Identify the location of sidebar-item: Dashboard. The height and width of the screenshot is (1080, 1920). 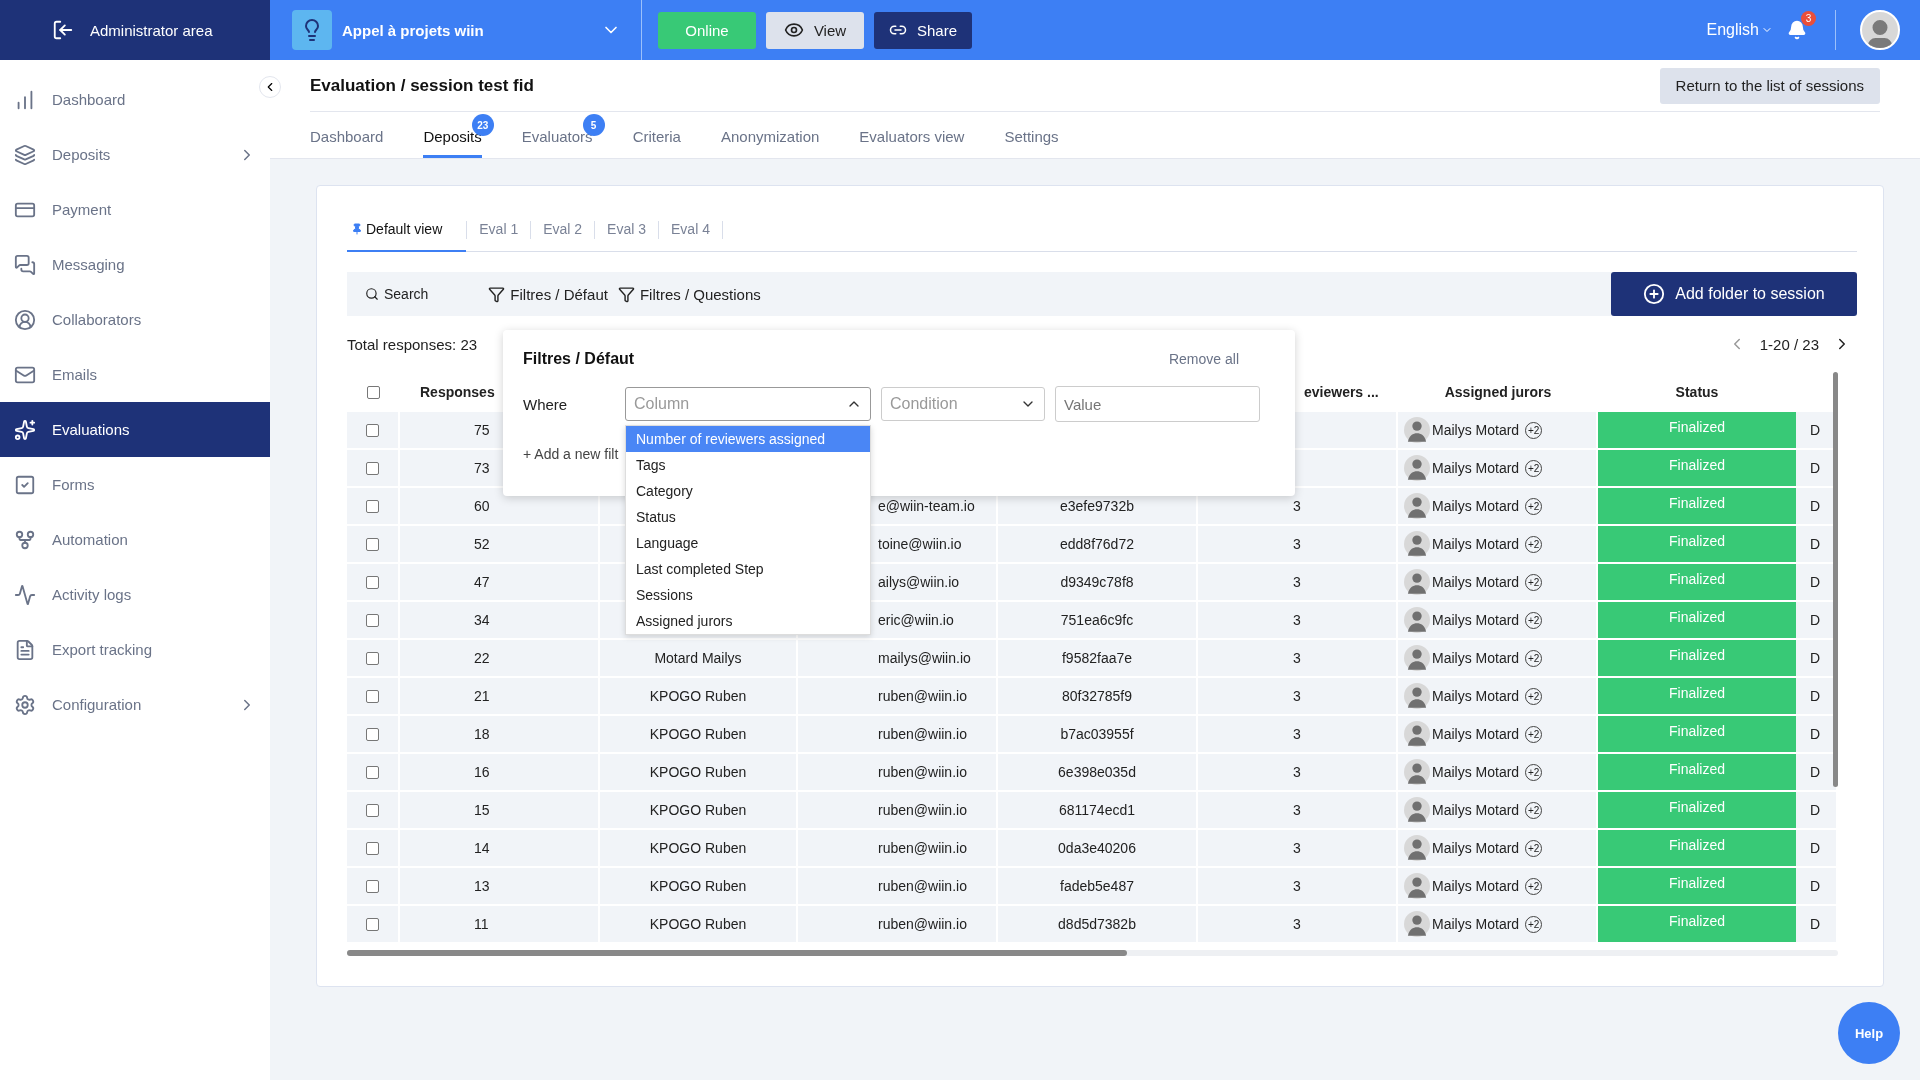
(135, 99).